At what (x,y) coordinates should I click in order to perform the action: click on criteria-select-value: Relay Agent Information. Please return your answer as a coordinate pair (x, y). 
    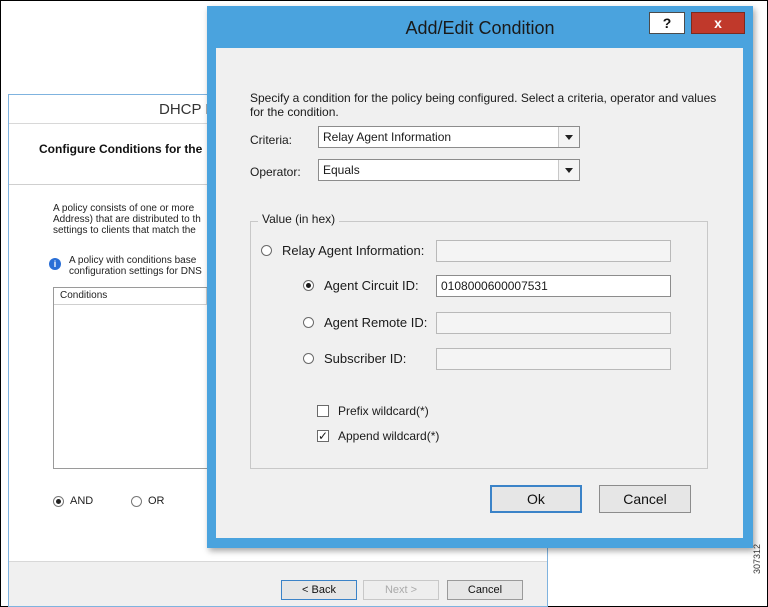
    Looking at the image, I should click on (387, 137).